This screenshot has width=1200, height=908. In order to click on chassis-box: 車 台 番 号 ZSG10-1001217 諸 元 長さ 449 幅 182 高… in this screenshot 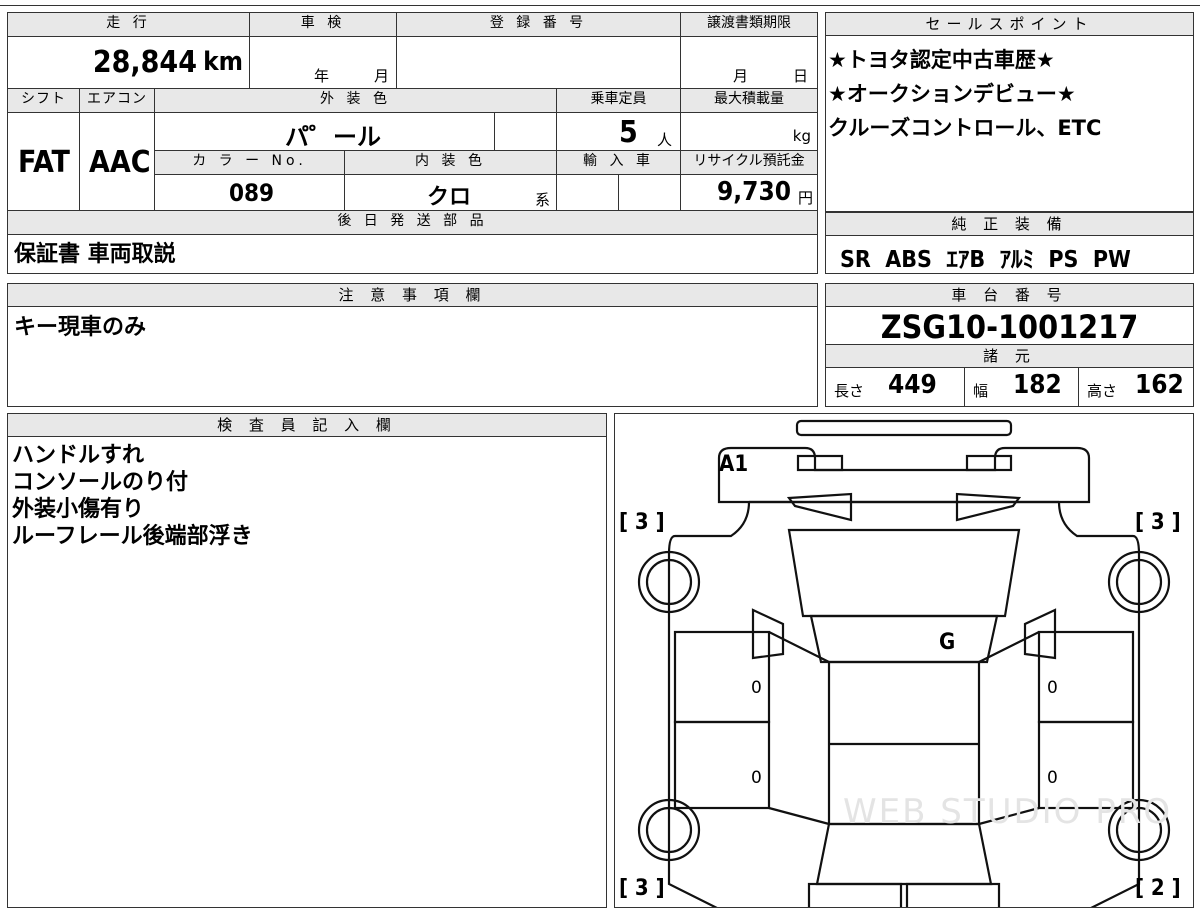, I will do `click(1009, 345)`.